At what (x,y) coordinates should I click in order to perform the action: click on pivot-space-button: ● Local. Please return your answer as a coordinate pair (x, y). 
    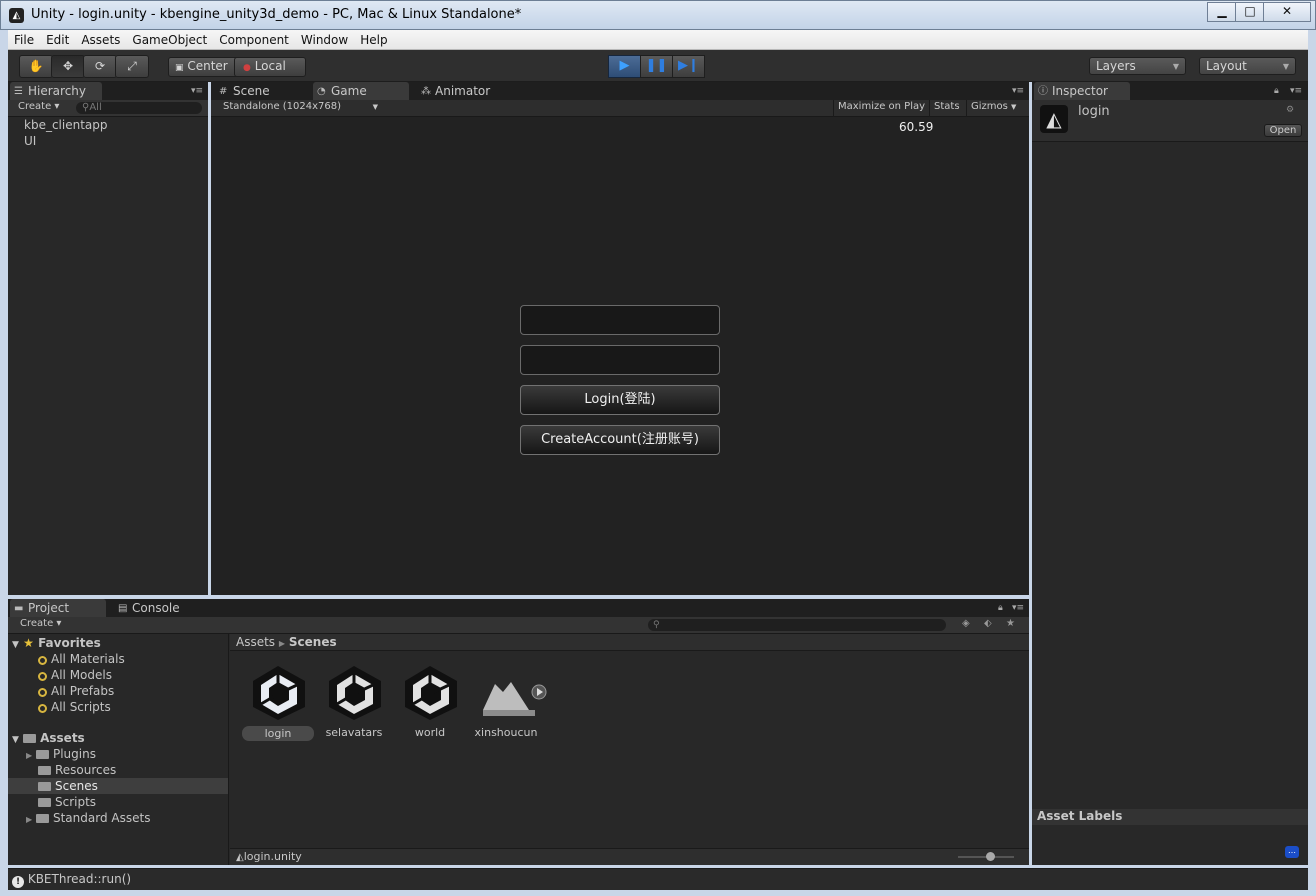
    Looking at the image, I should click on (270, 67).